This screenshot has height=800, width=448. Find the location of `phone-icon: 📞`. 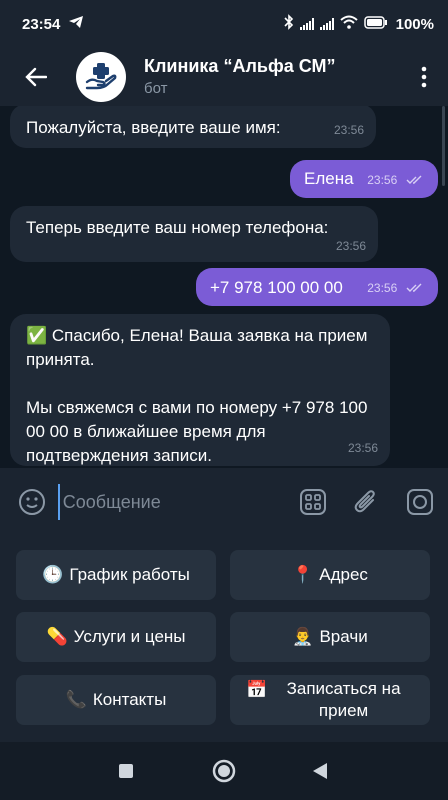

phone-icon: 📞 is located at coordinates (76, 700).